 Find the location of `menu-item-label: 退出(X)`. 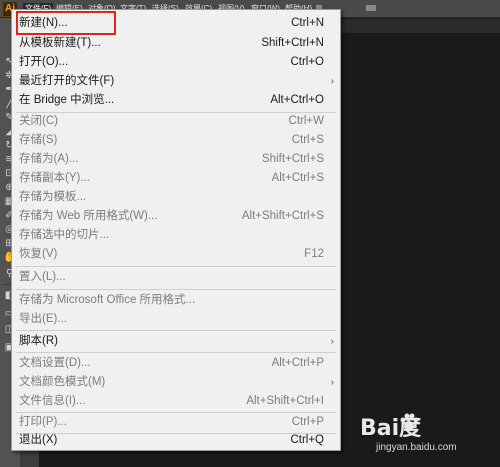

menu-item-label: 退出(X) is located at coordinates (38, 440).